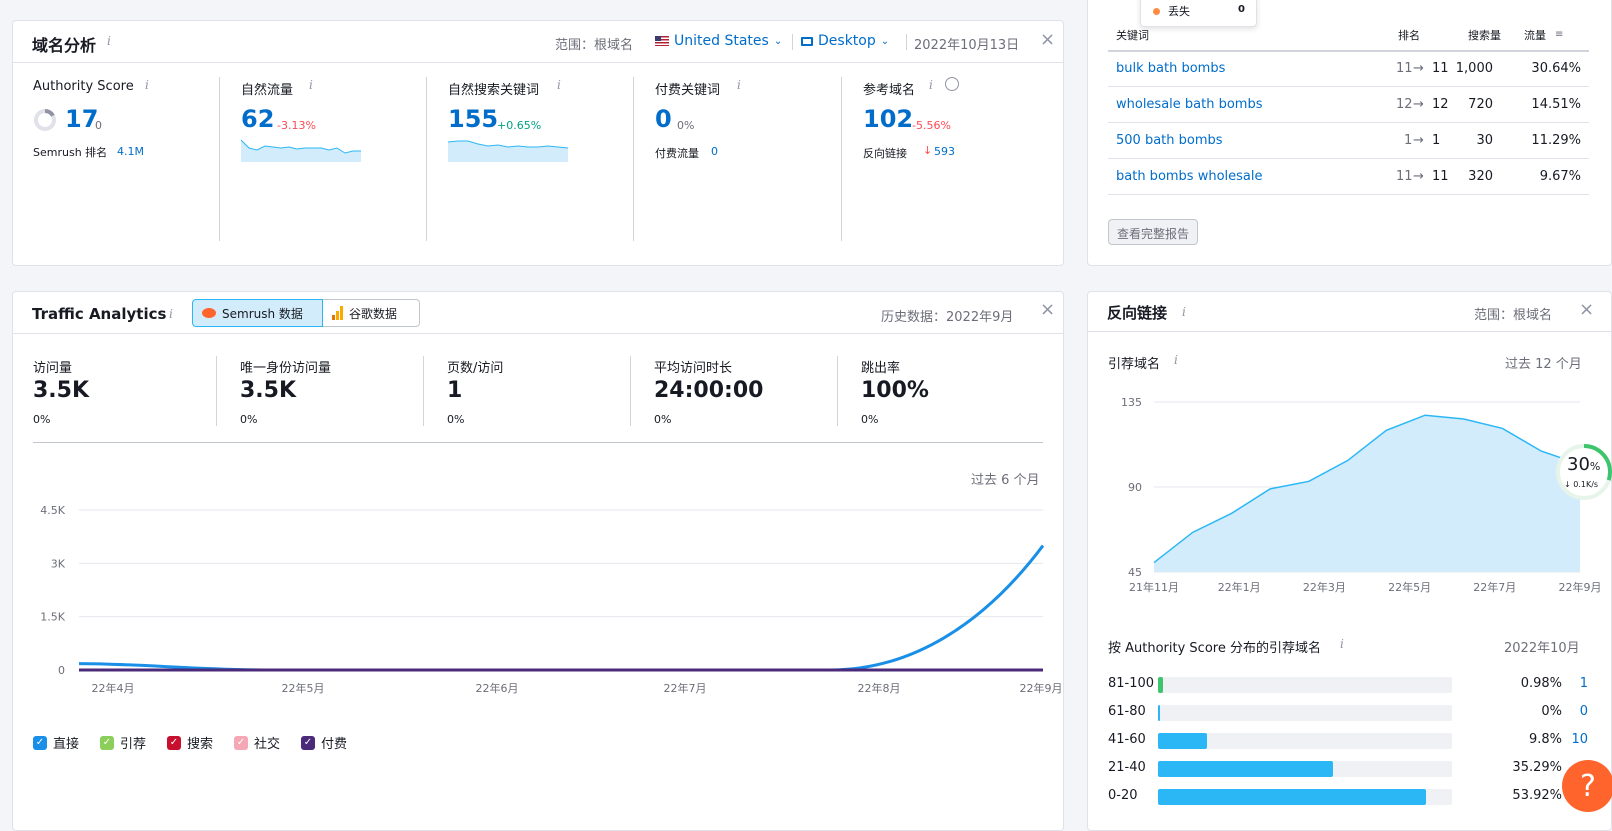  I want to click on tab-semrush-label: Semrush 数据, so click(262, 313).